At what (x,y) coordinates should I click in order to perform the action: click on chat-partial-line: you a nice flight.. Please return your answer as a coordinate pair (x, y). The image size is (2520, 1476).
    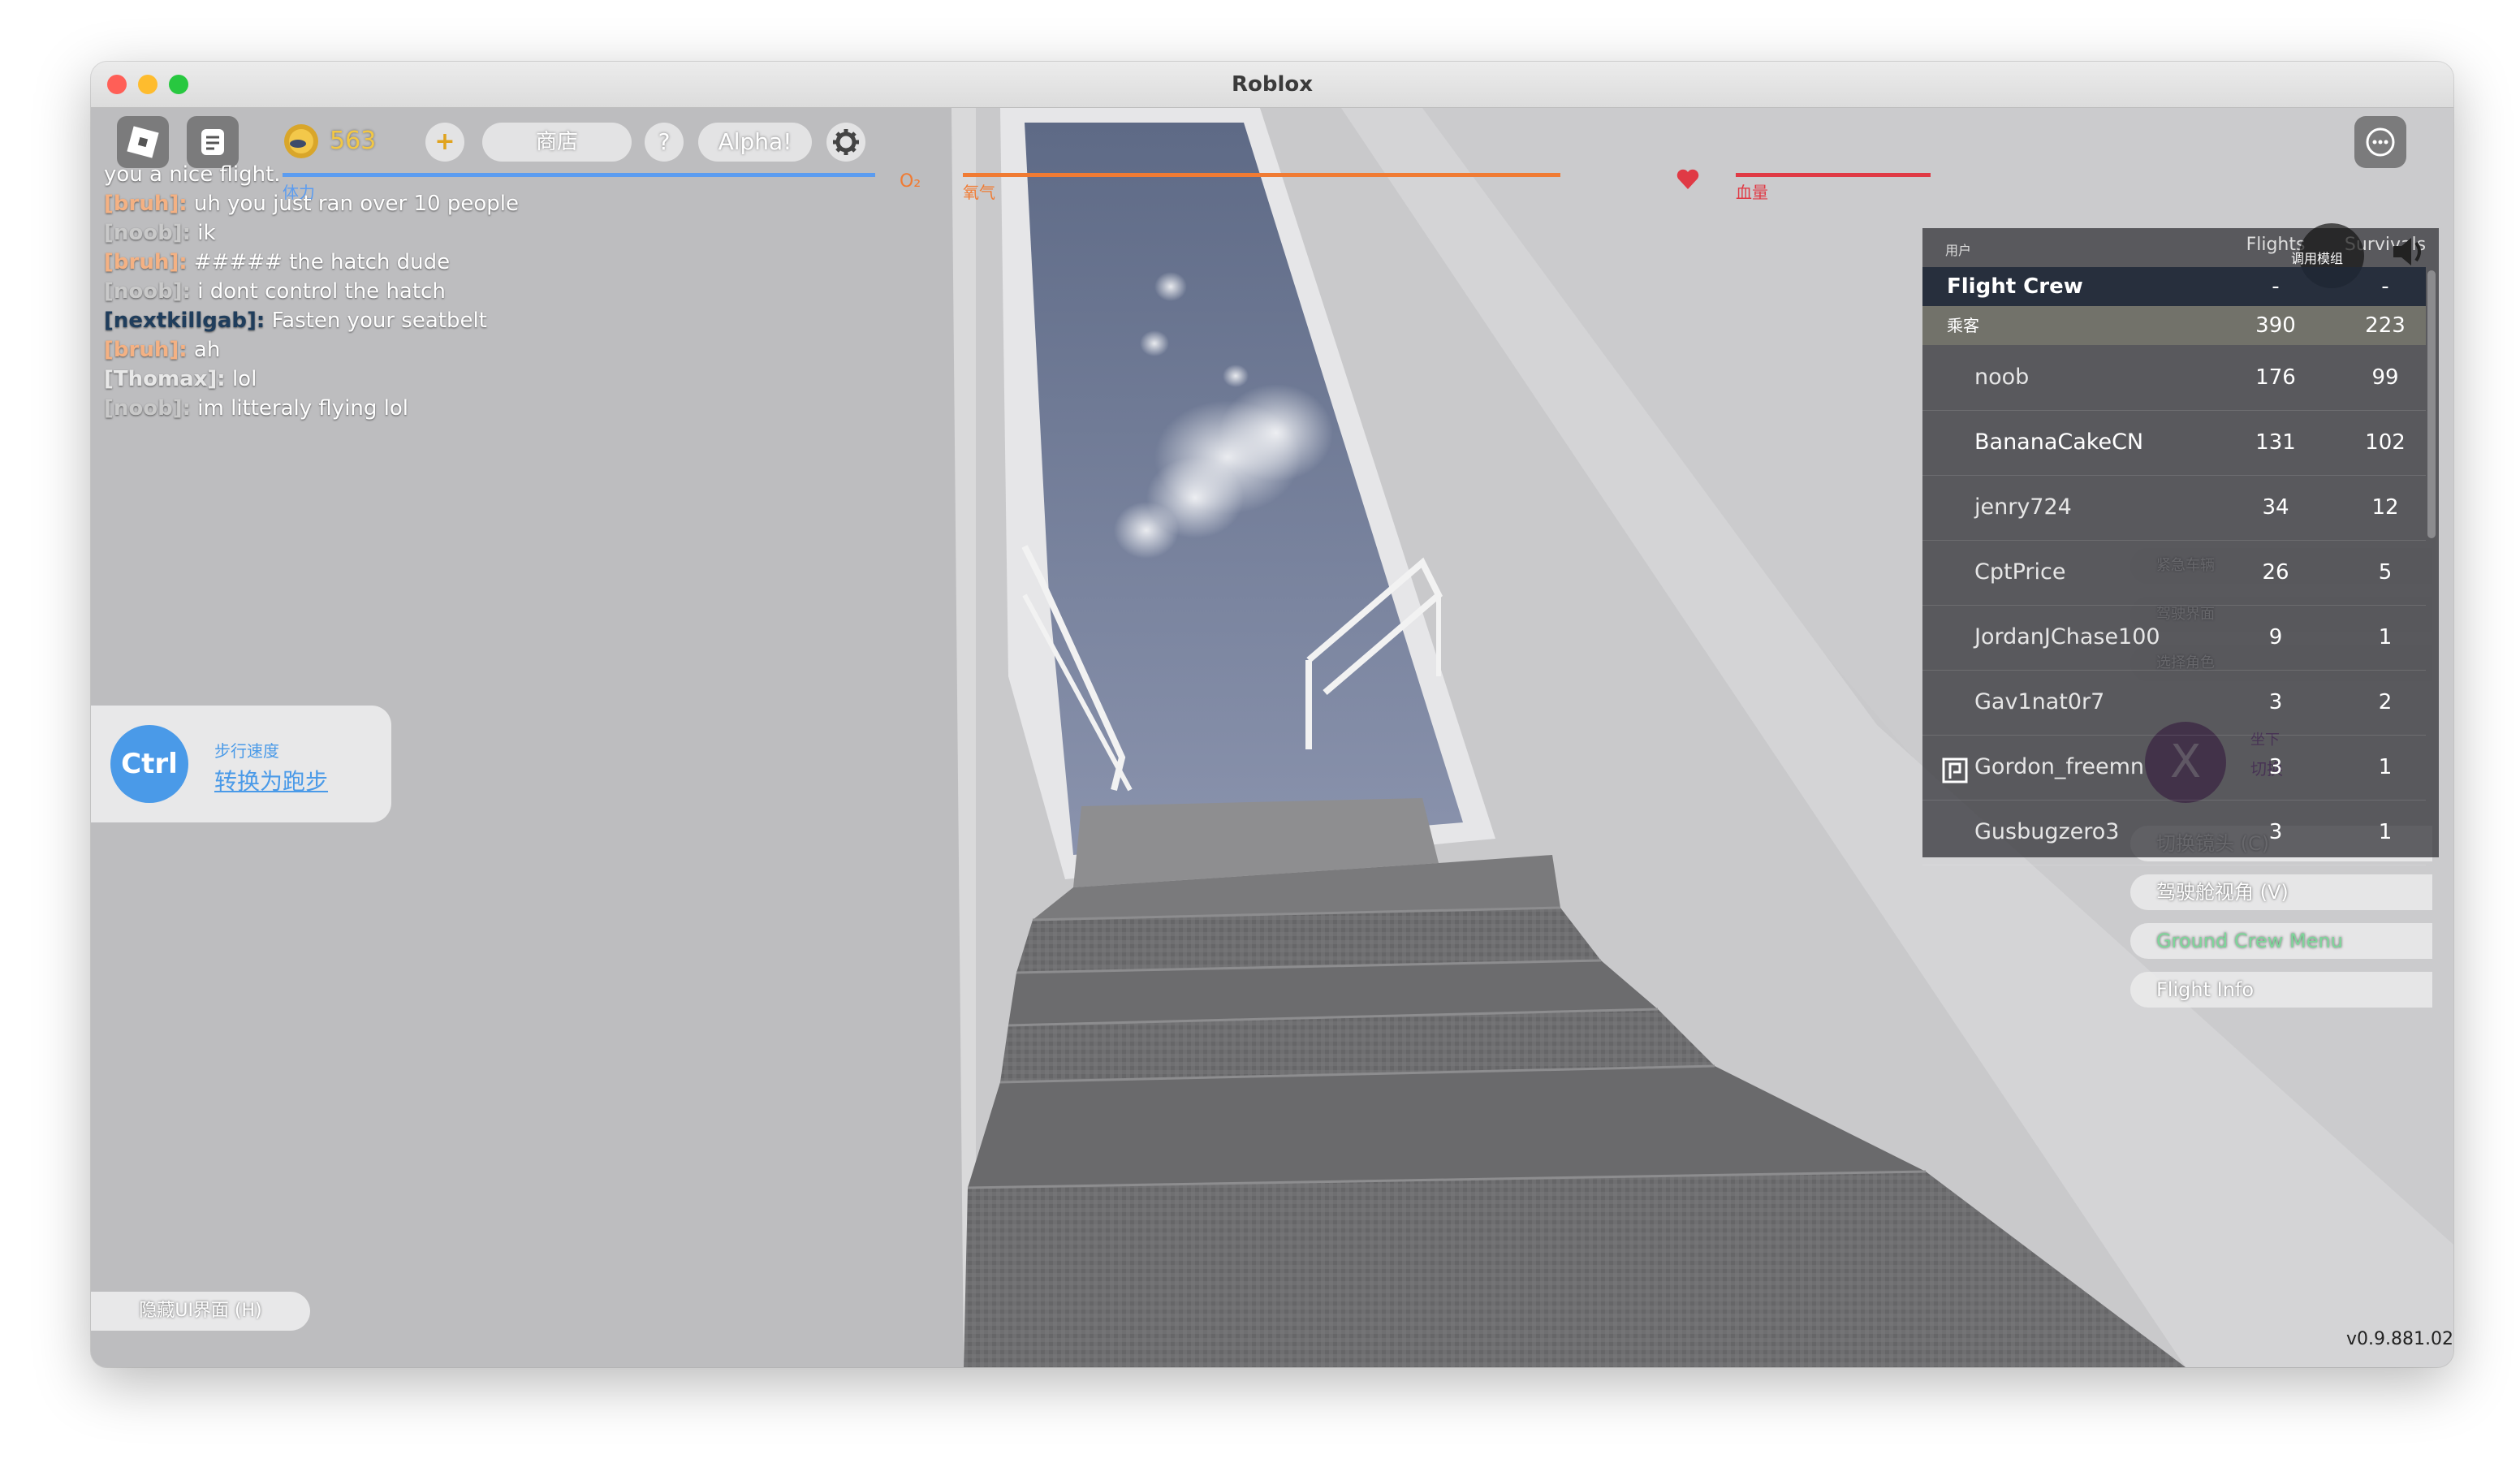
    Looking at the image, I should click on (192, 175).